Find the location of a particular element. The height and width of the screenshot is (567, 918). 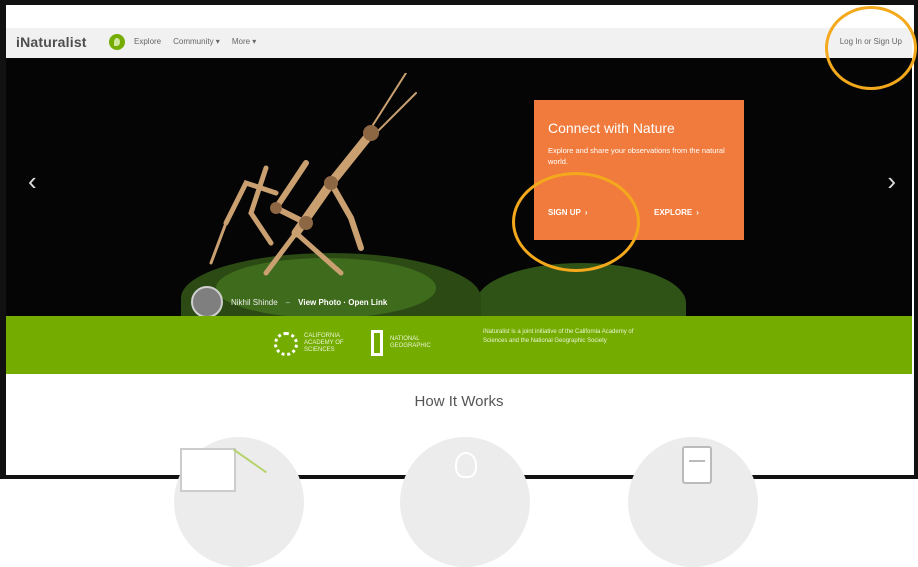

next-slide-icon: › is located at coordinates (891, 181).